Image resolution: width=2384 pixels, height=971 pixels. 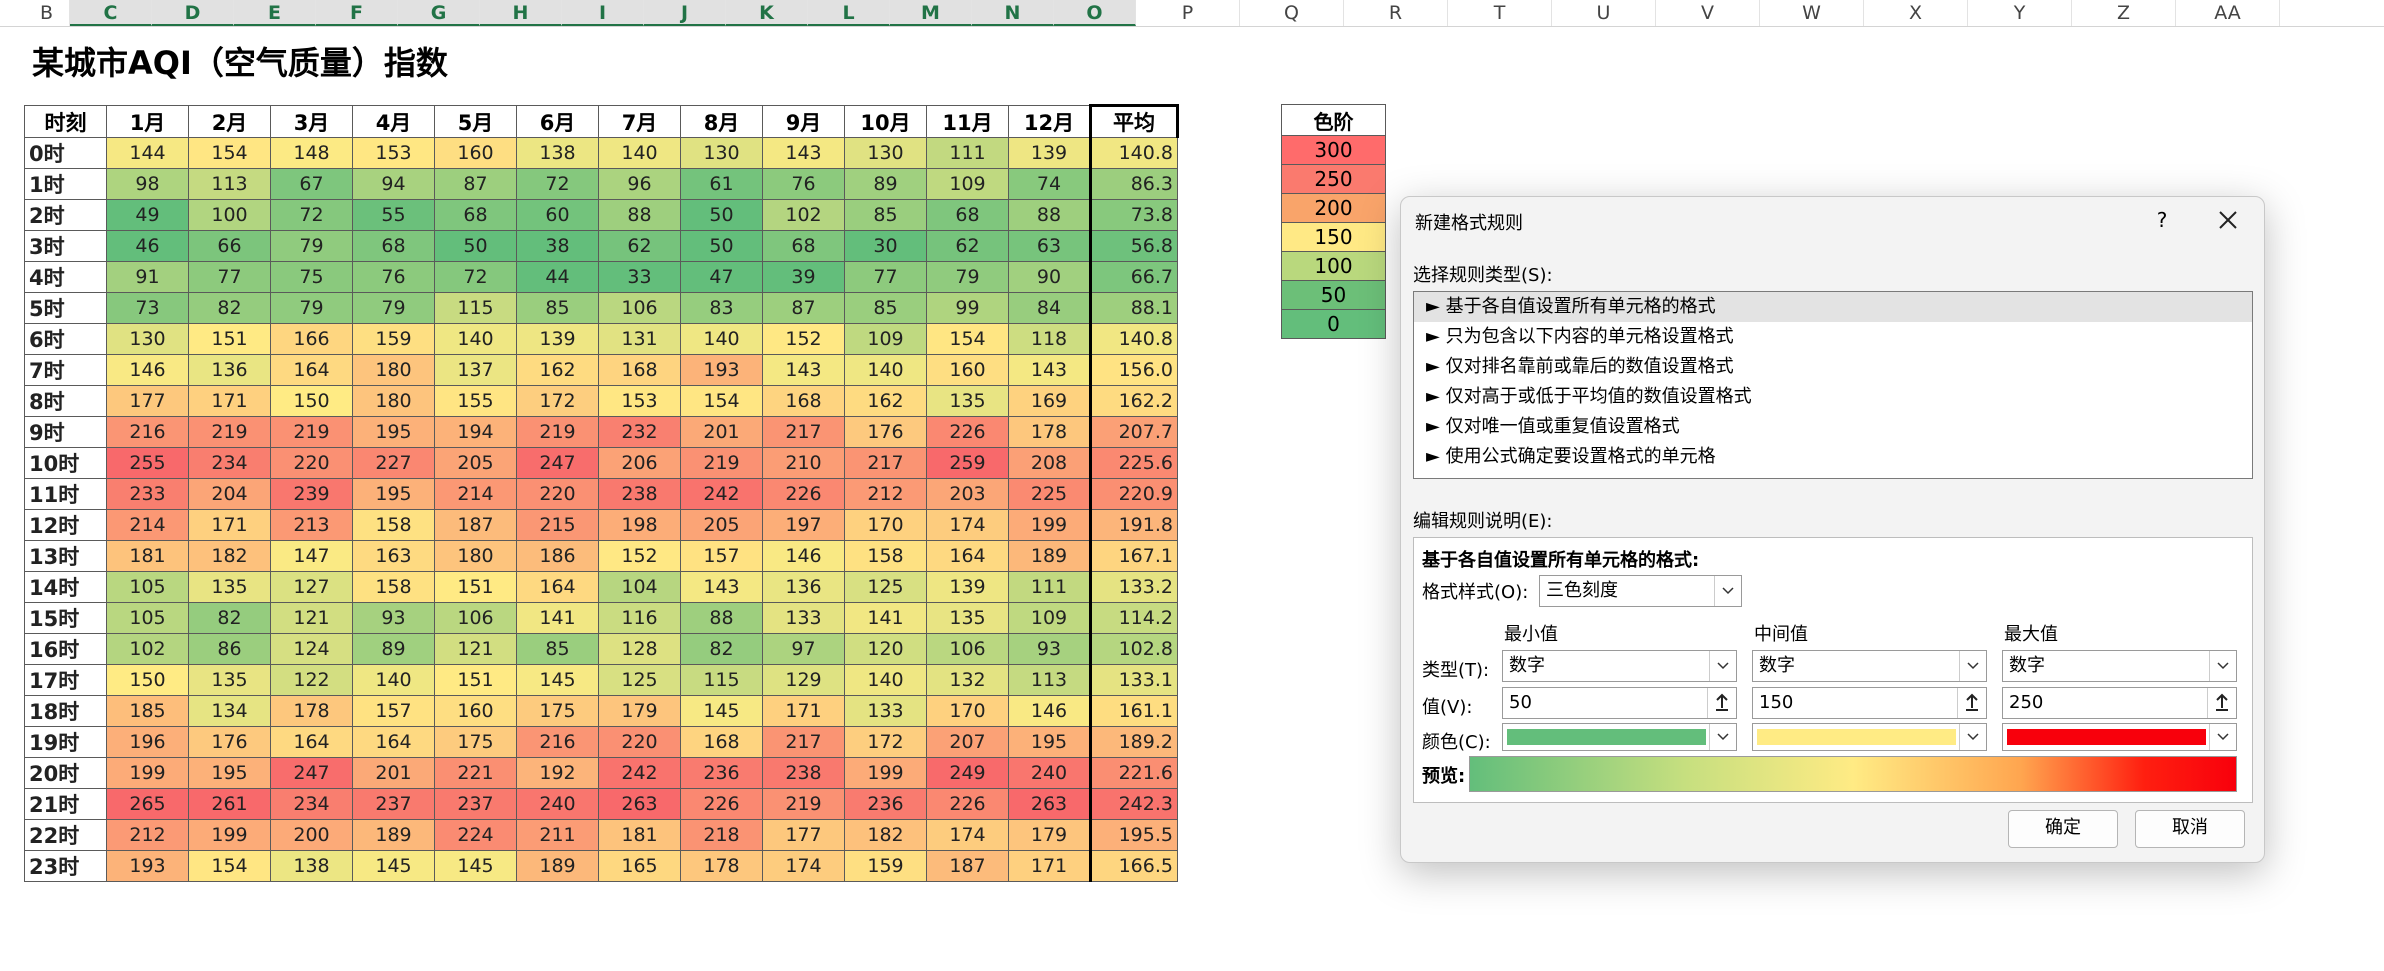 I want to click on aqi-cell: 237, so click(x=393, y=804).